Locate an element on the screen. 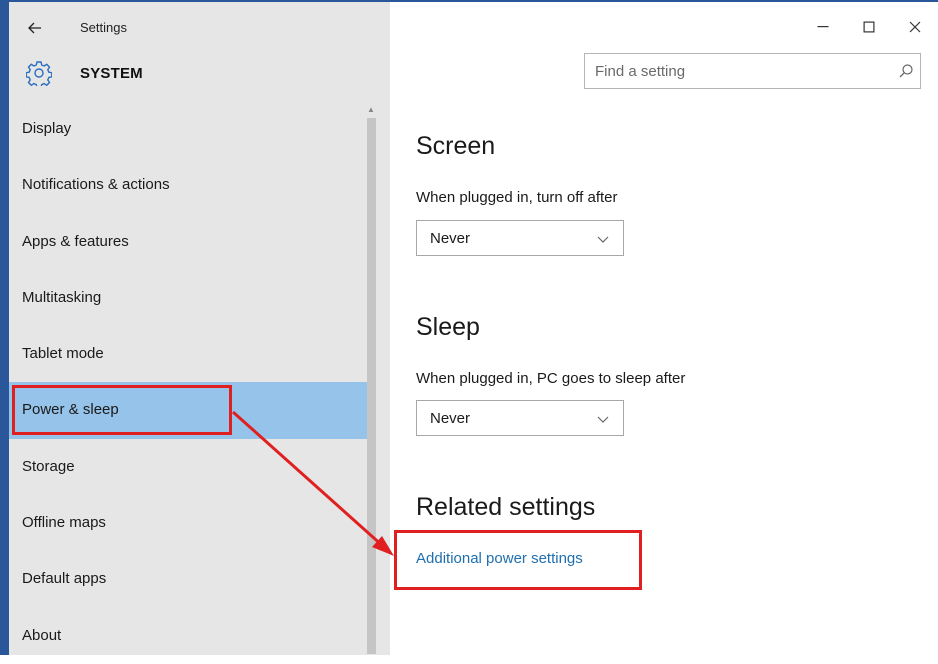 This screenshot has height=664, width=938. link-highlight-box is located at coordinates (518, 560).